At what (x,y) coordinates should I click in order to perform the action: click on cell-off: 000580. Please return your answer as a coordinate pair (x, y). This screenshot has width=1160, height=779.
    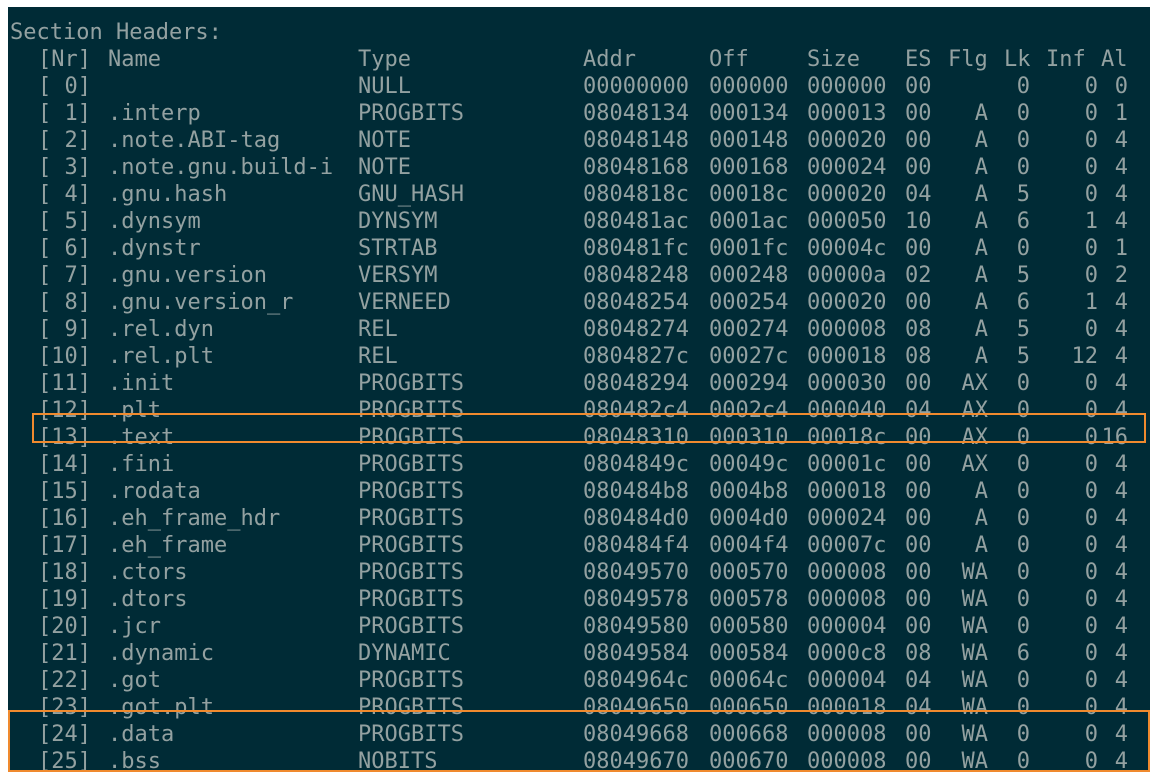
    Looking at the image, I should click on (749, 626).